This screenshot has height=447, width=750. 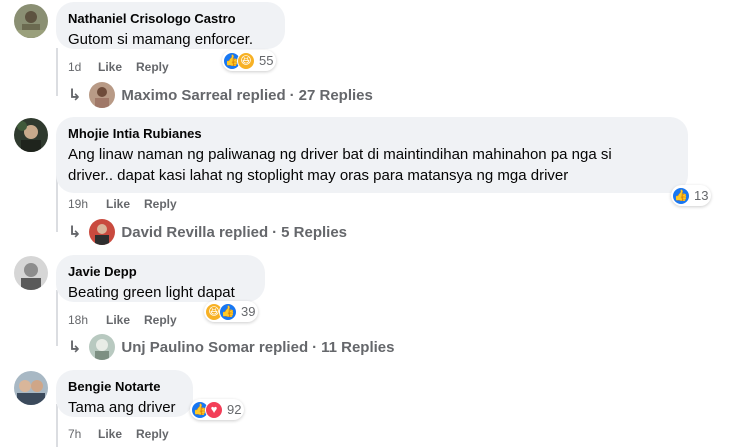 I want to click on replier-name: Unj Paulino Somar replied, so click(x=215, y=347).